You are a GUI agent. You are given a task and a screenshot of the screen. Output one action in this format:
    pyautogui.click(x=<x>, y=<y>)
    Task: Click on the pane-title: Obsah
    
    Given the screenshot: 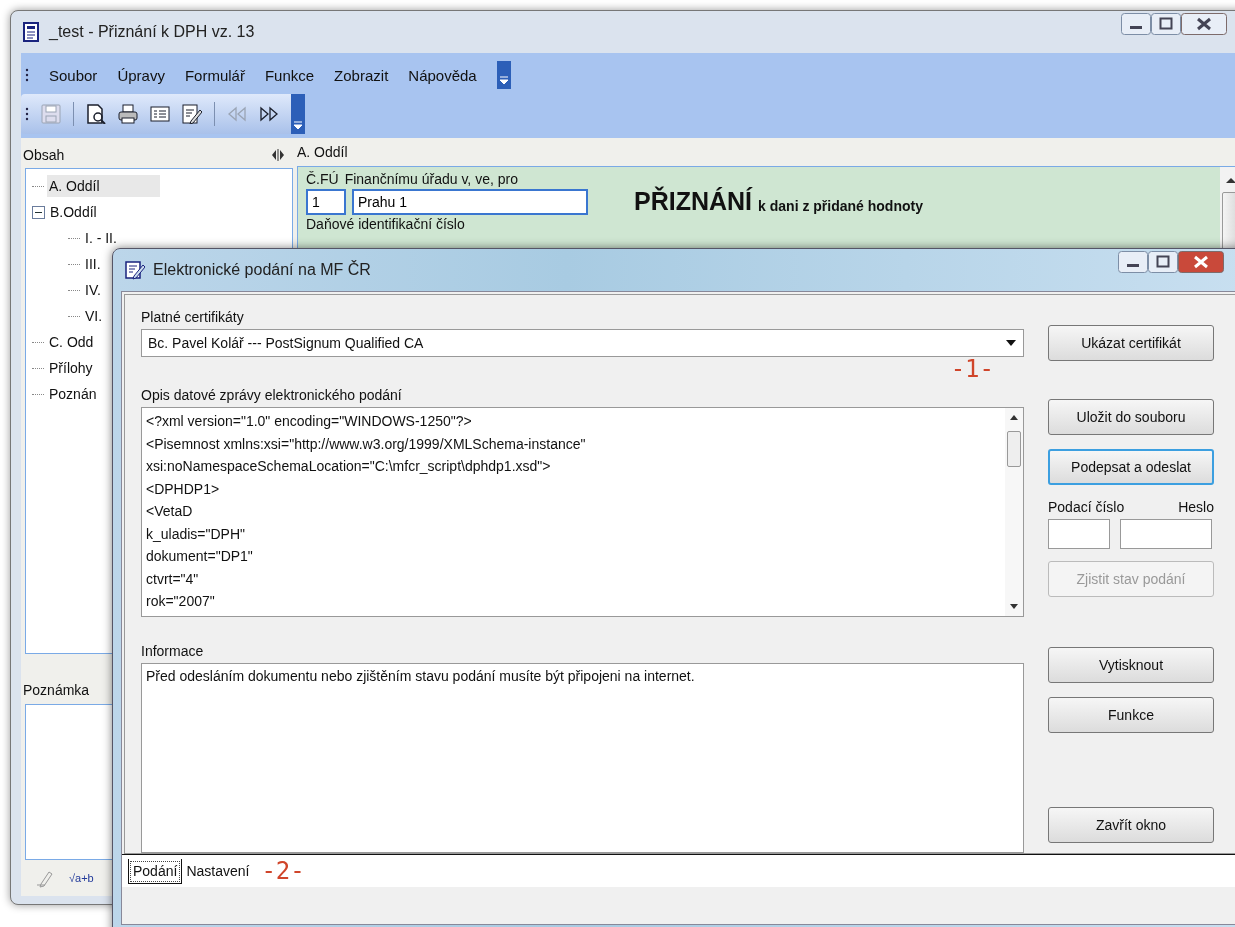 What is the action you would take?
    pyautogui.click(x=44, y=155)
    